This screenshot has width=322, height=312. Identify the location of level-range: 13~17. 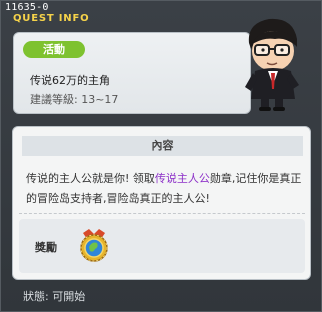
(100, 99).